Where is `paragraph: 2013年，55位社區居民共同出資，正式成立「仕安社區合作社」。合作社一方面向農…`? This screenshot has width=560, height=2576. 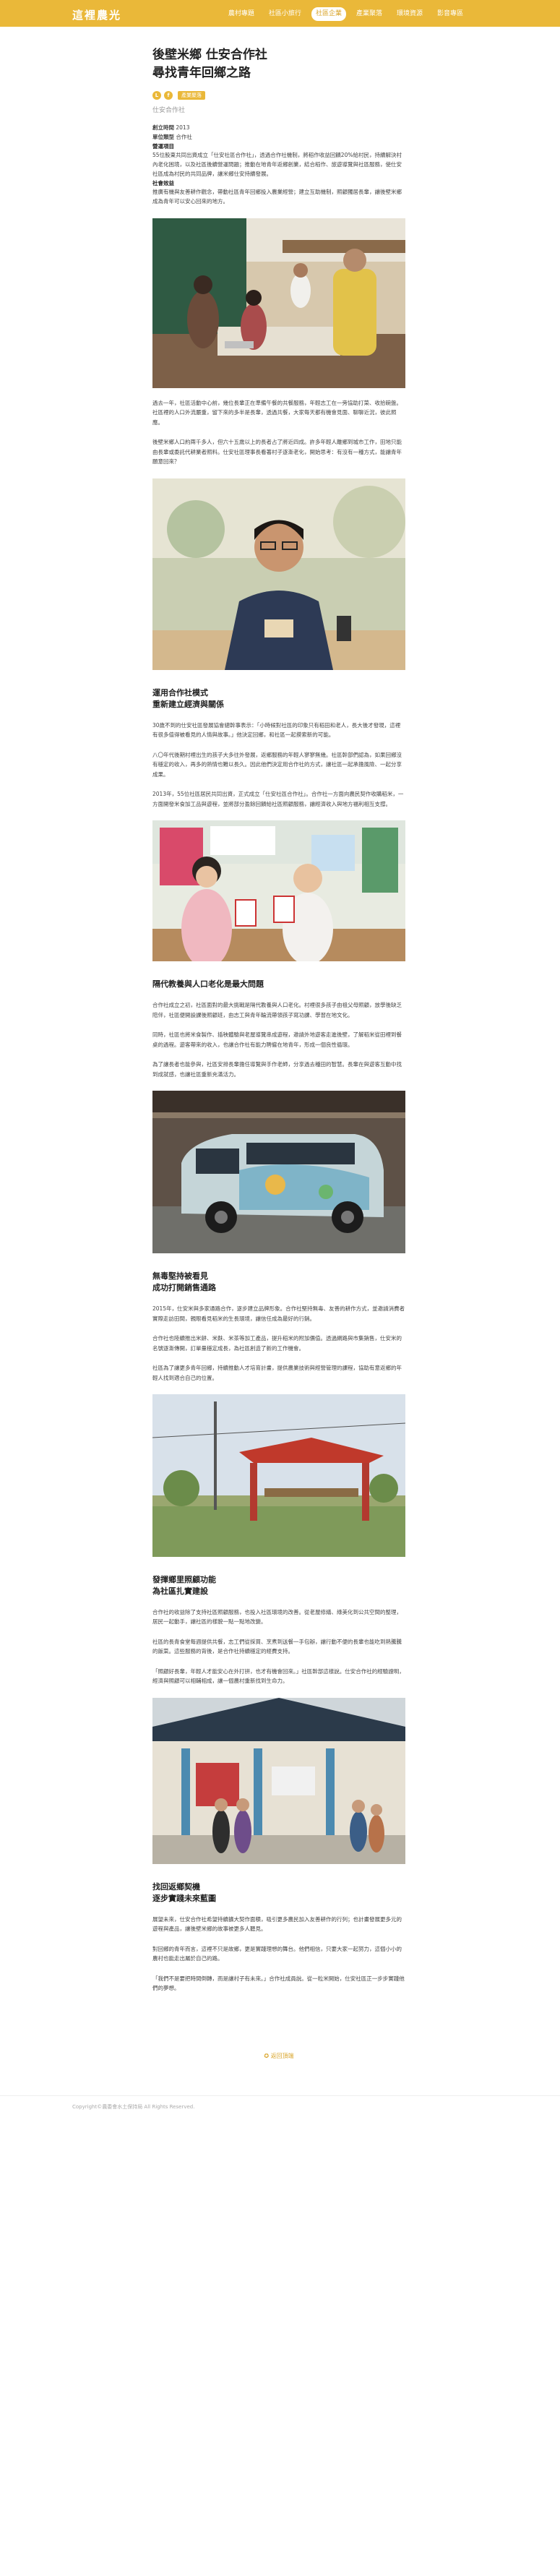
paragraph: 2013年，55位社區居民共同出資，正式成立「仕安社區合作社」。合作社一方面向農… is located at coordinates (278, 799).